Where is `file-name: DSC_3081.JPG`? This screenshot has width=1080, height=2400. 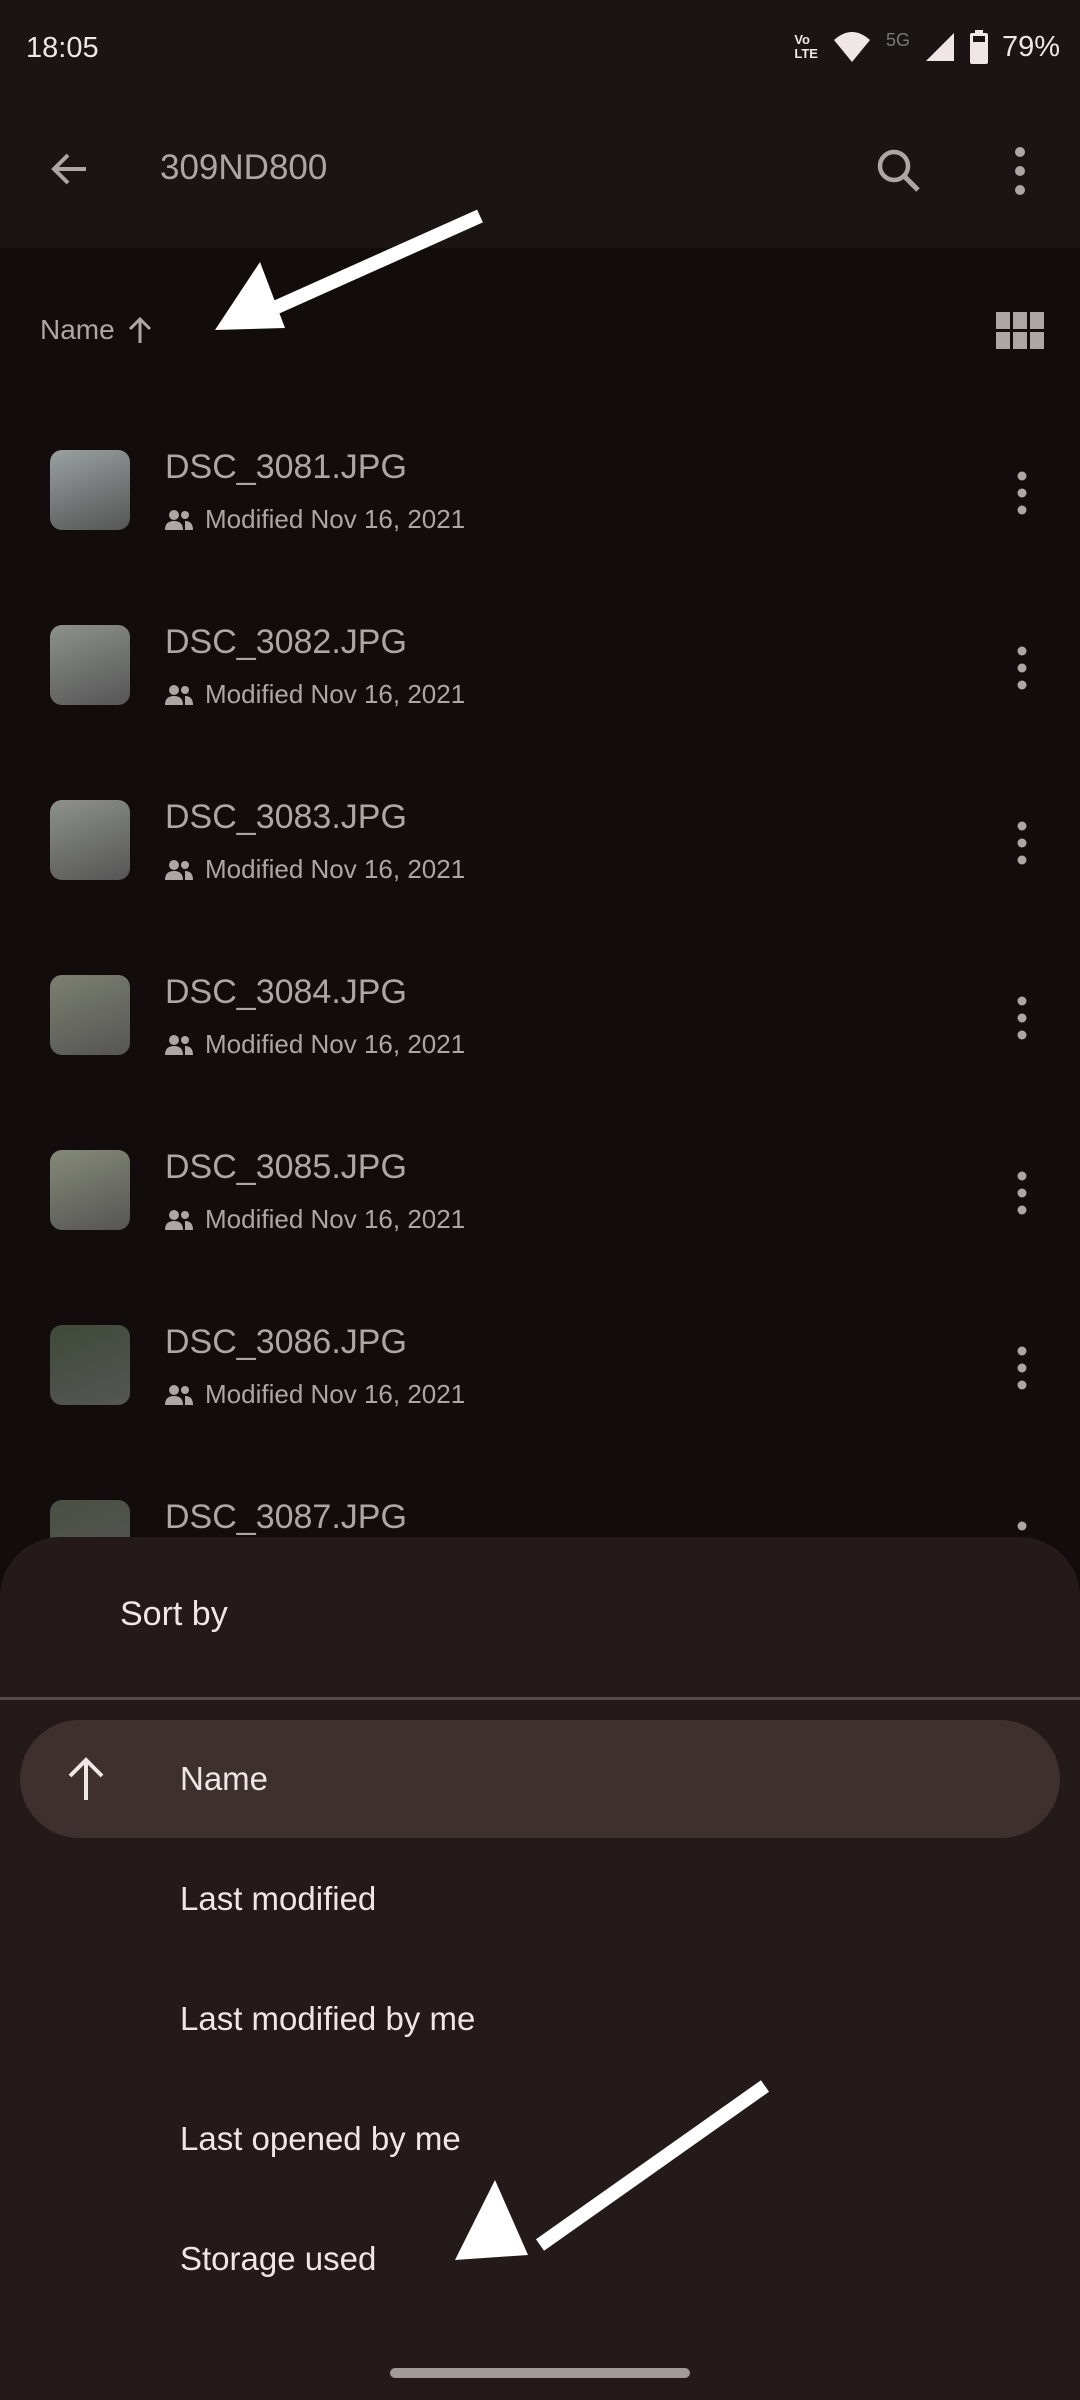 file-name: DSC_3081.JPG is located at coordinates (286, 467).